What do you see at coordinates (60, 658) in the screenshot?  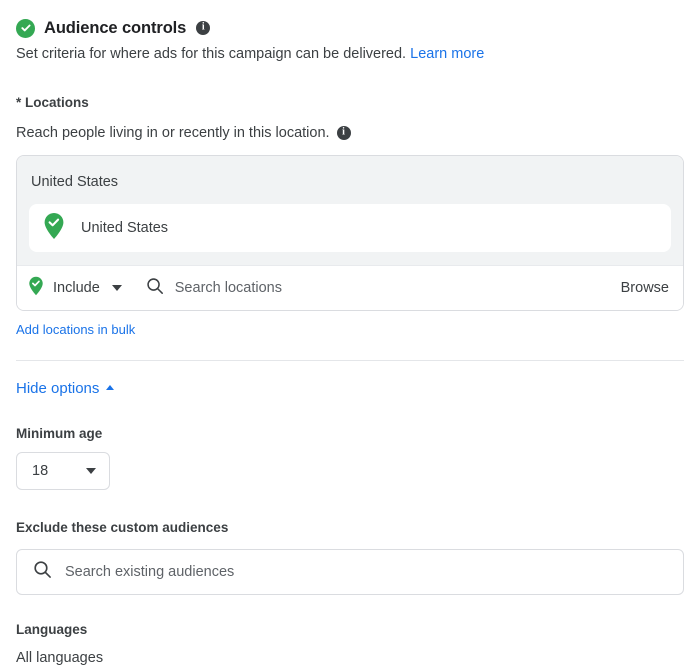 I see `languages-value: All languages` at bounding box center [60, 658].